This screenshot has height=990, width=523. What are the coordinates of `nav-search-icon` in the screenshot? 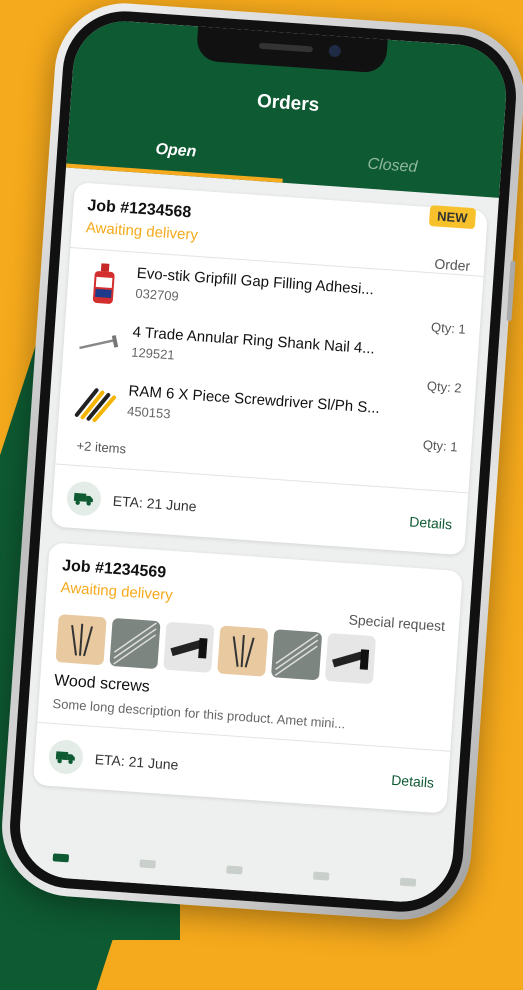 It's located at (407, 882).